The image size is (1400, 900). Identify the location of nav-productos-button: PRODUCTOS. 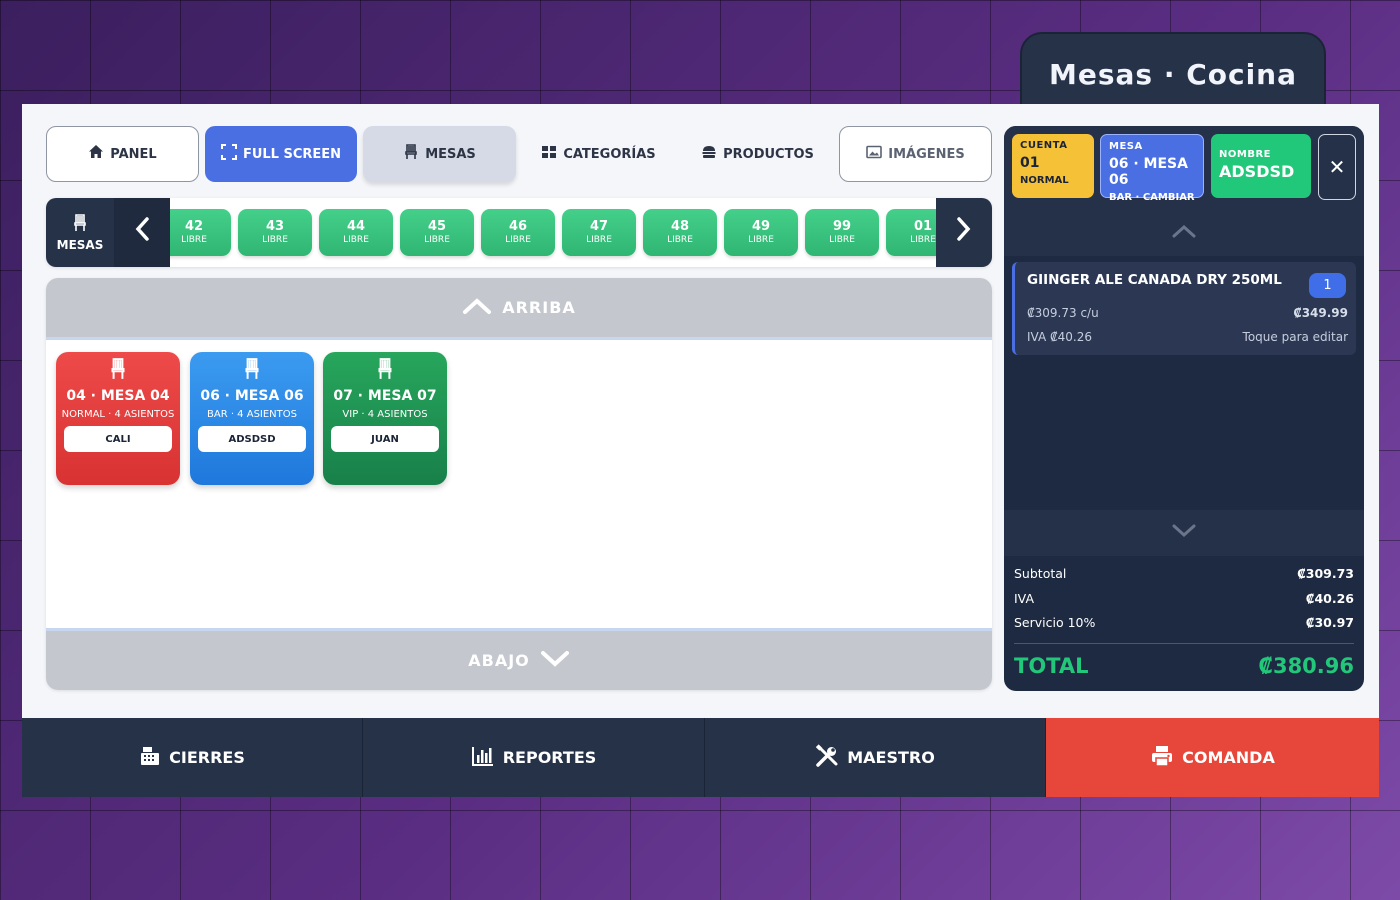
(757, 154).